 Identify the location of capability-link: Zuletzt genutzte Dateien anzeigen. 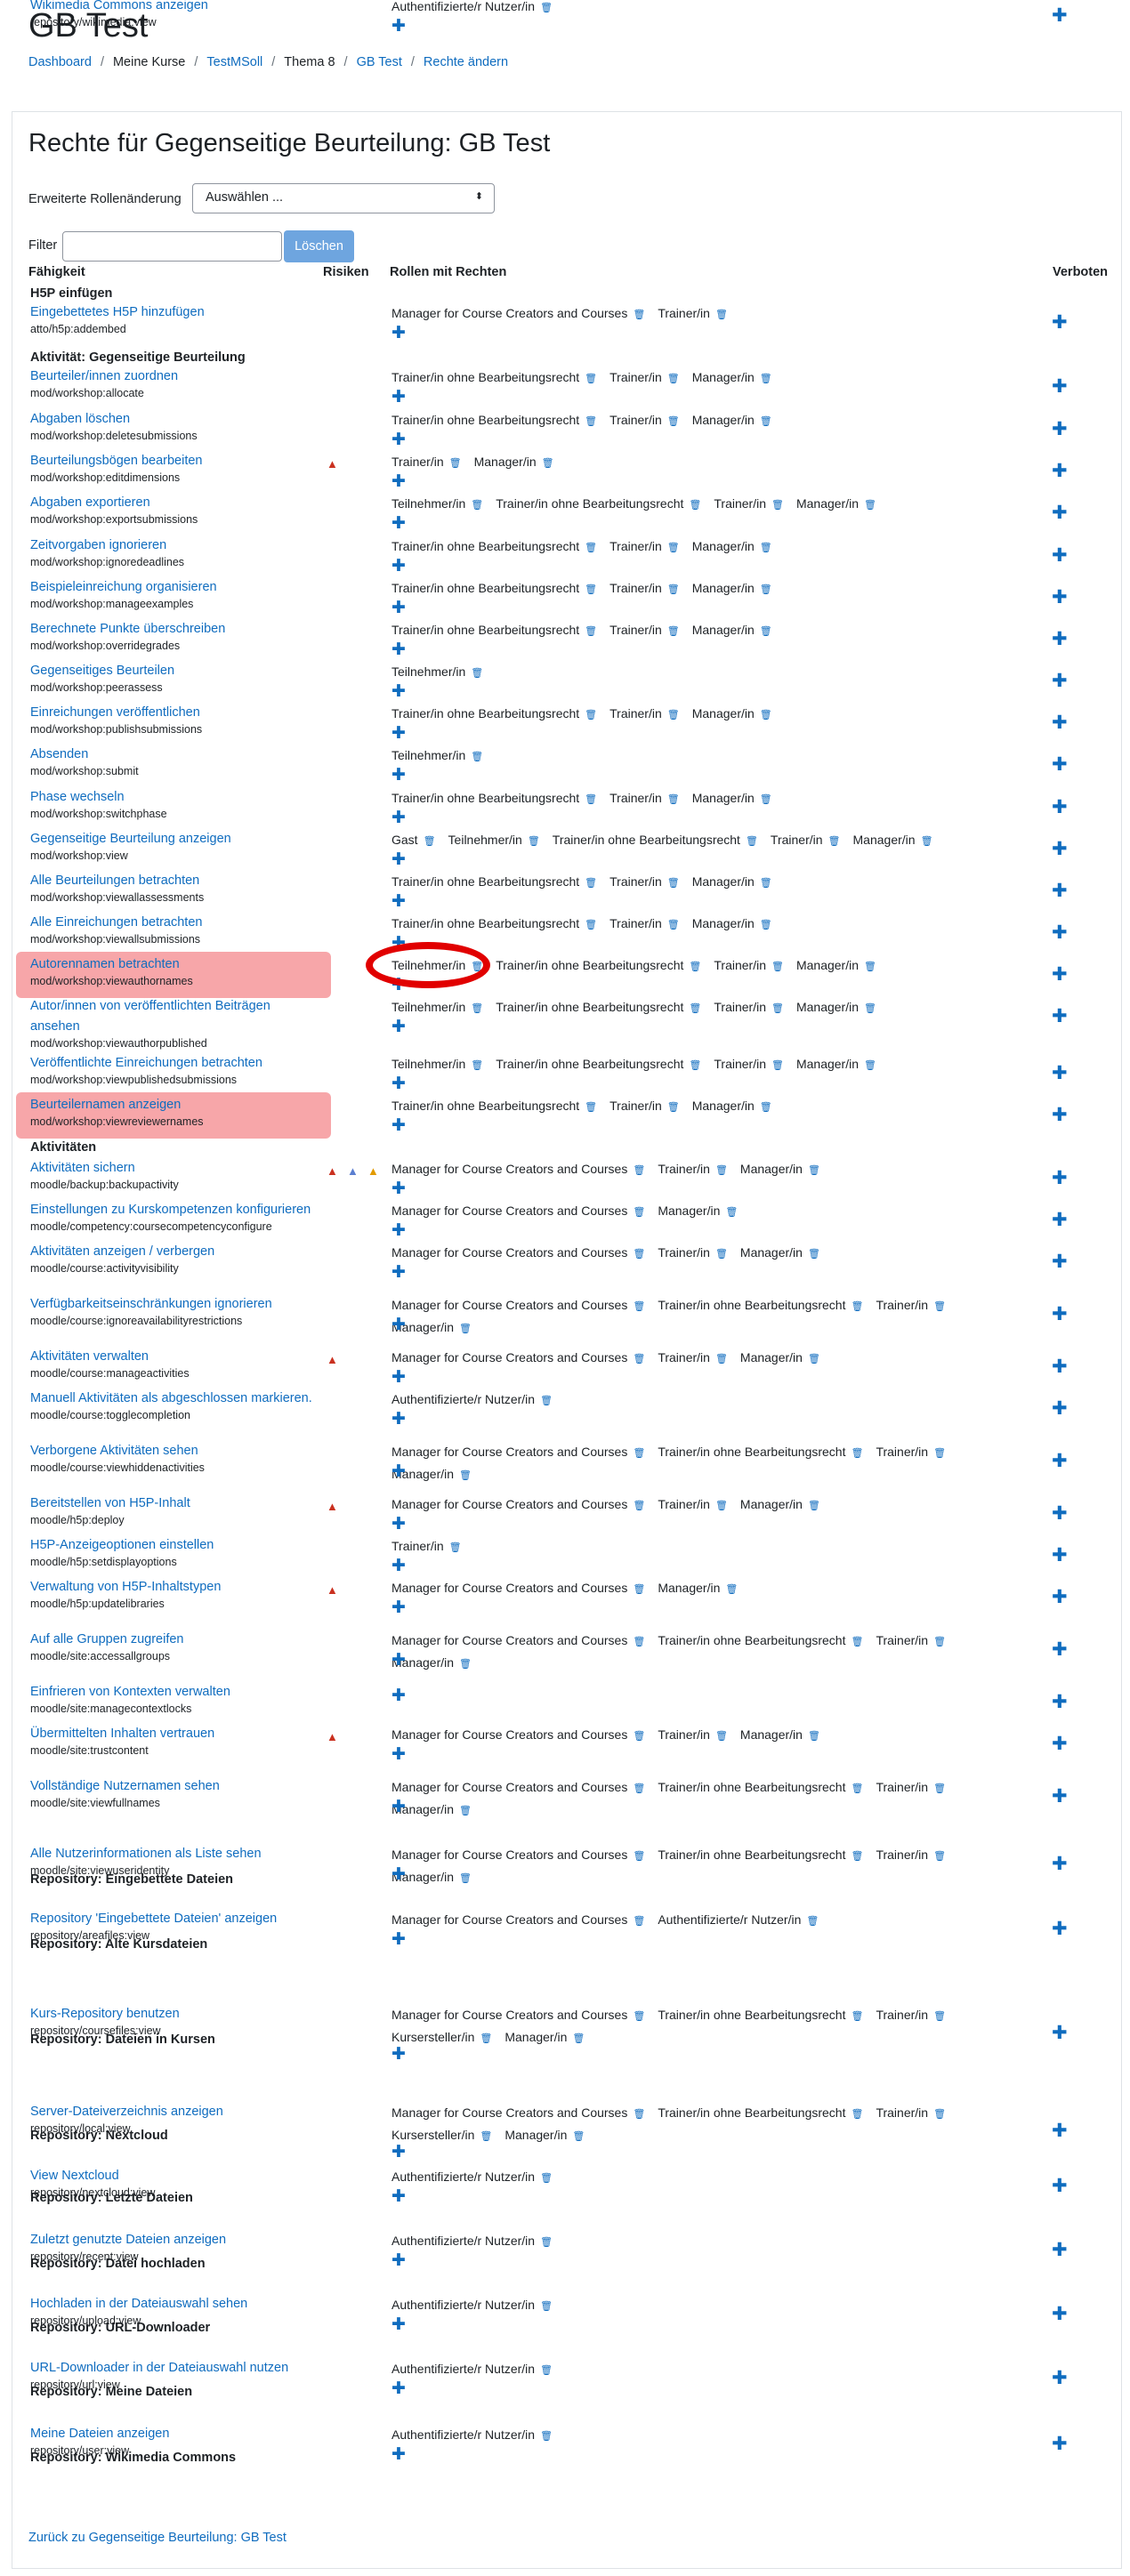
(128, 2240).